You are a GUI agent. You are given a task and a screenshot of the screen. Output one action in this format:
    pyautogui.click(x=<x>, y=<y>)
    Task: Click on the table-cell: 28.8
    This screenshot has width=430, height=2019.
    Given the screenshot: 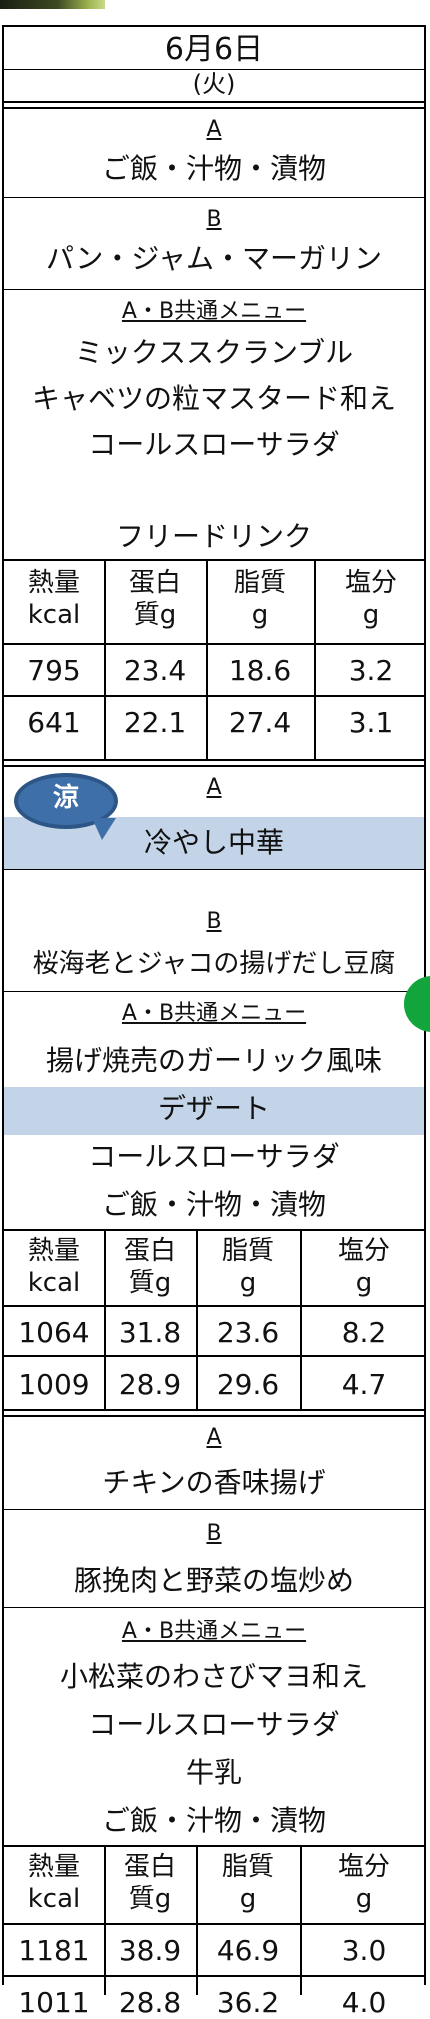 What is the action you would take?
    pyautogui.click(x=150, y=2002)
    